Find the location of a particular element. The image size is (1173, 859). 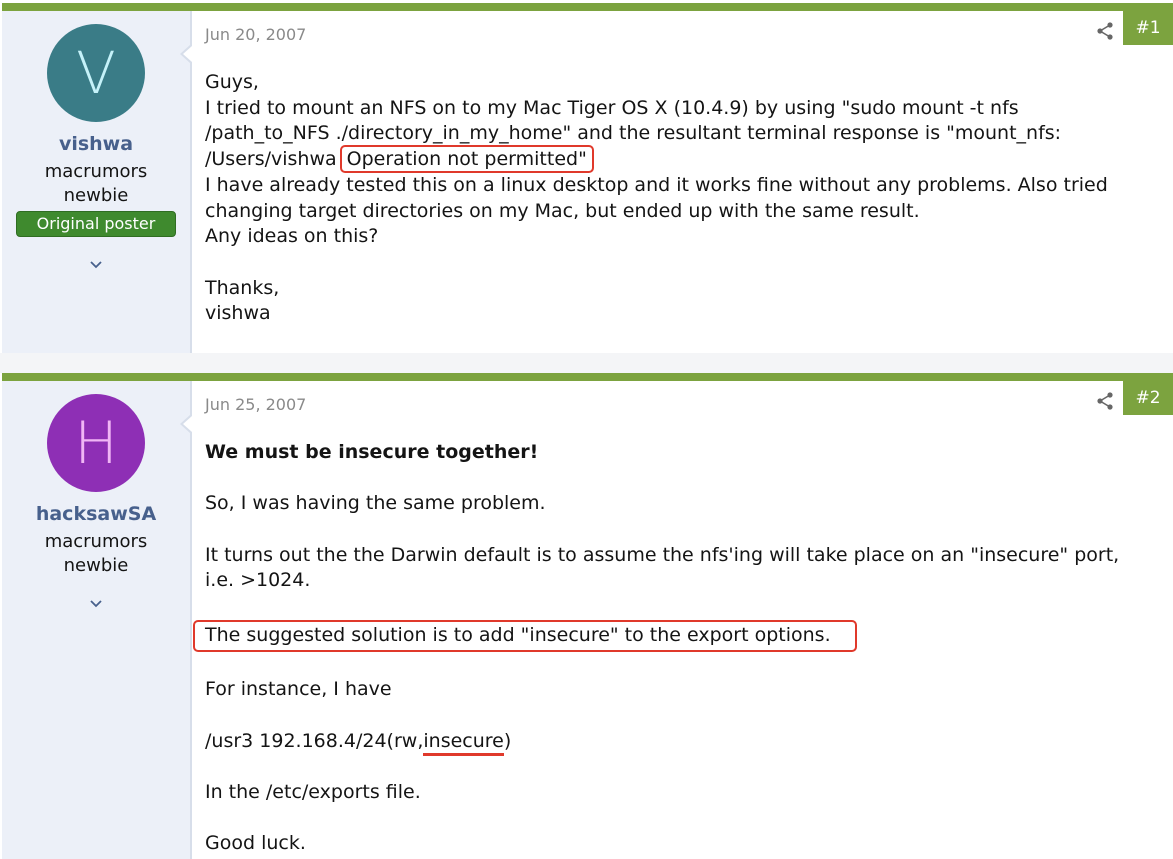

avatar: H is located at coordinates (96, 443).